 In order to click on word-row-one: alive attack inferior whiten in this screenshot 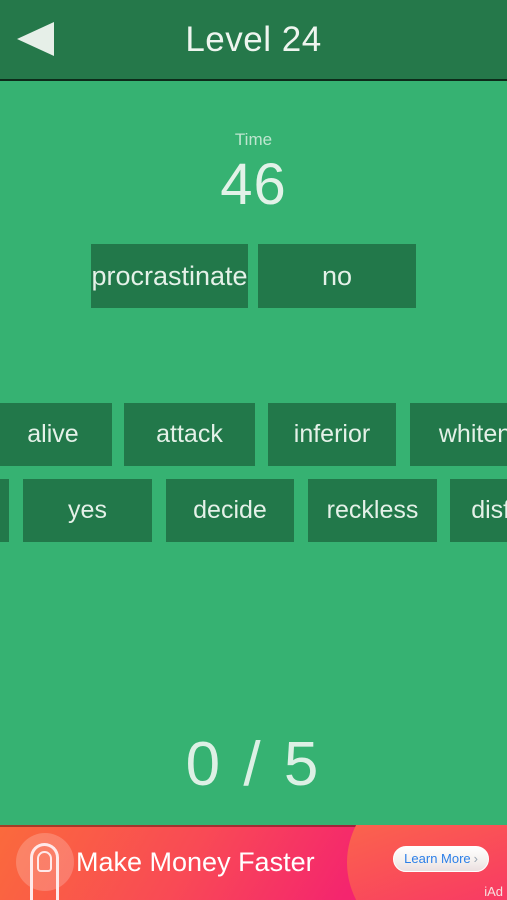, I will do `click(253, 434)`.